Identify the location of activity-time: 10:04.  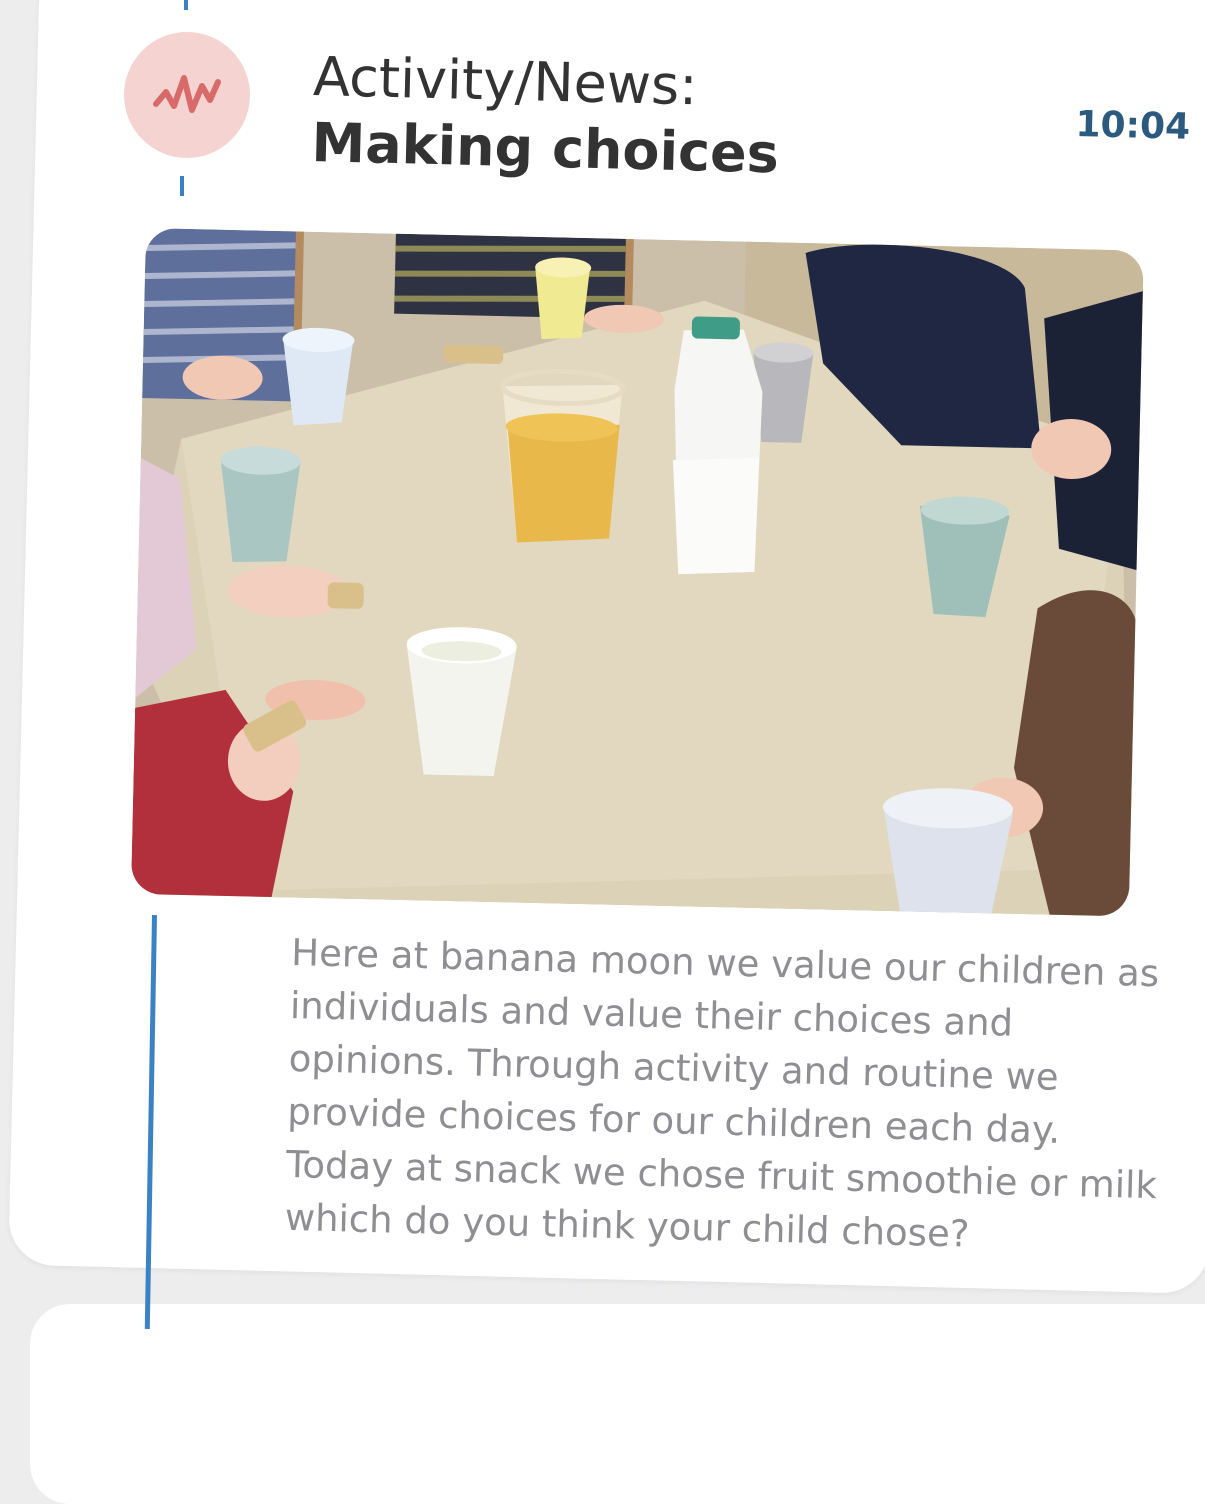
(1132, 126).